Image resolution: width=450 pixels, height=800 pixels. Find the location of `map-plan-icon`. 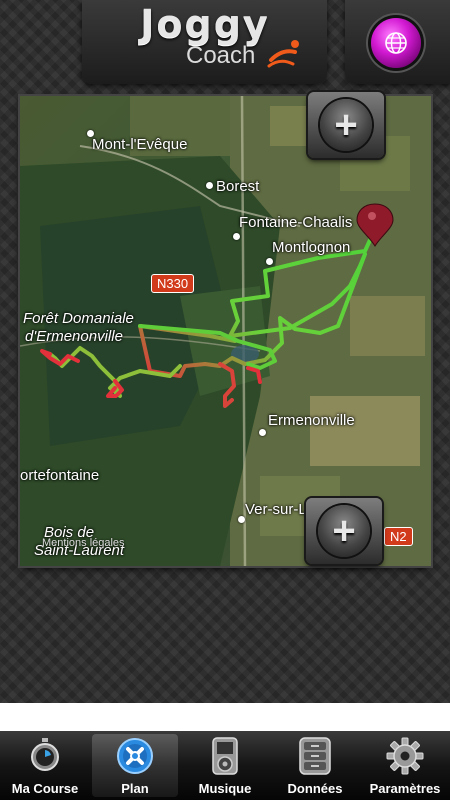

map-plan-icon is located at coordinates (135, 756).